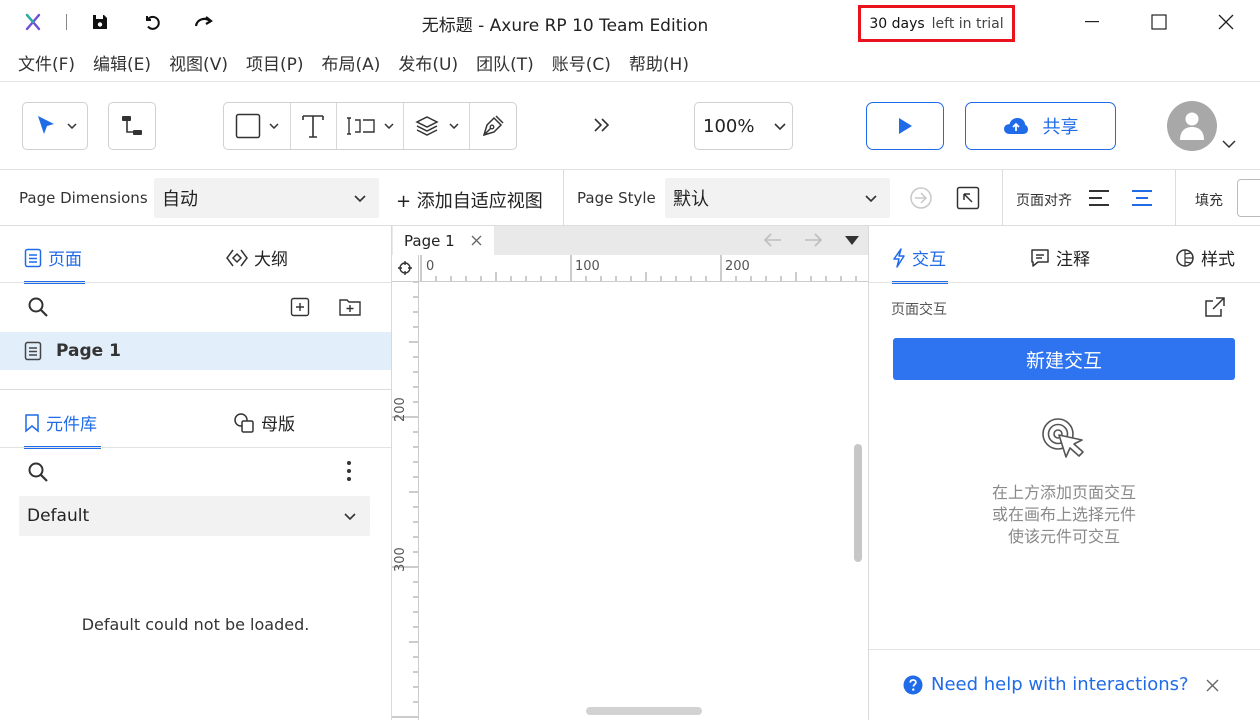 The width and height of the screenshot is (1260, 720). I want to click on library-select: Default, so click(194, 516).